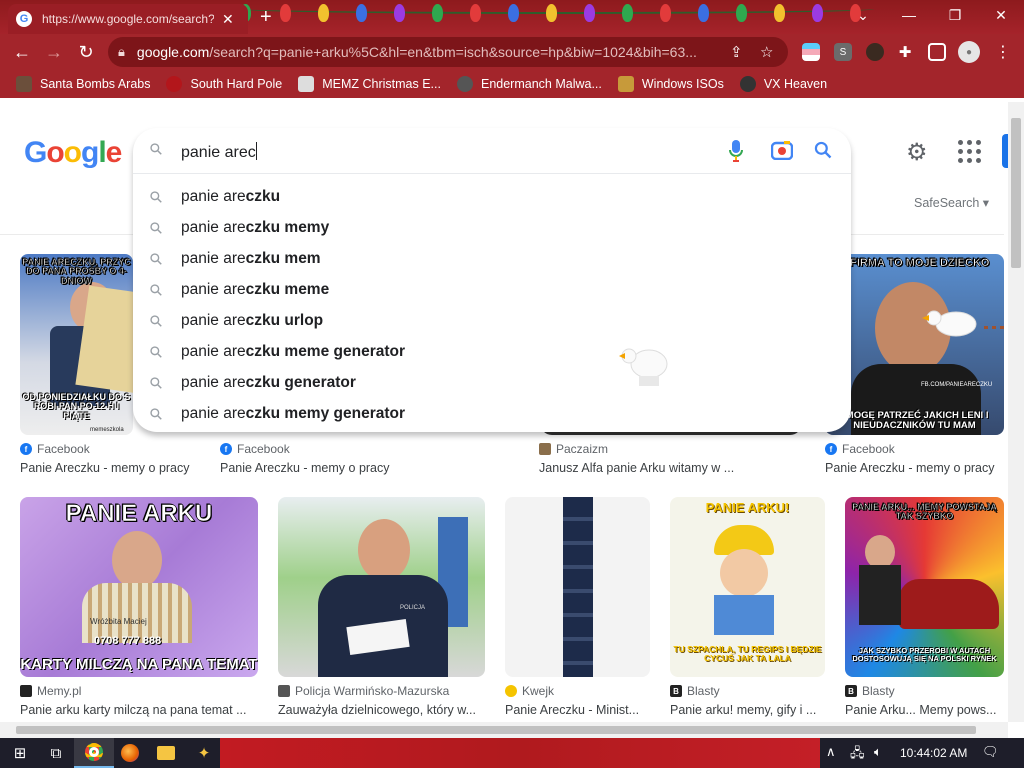  I want to click on sparkle-app-icon: ✦, so click(204, 753).